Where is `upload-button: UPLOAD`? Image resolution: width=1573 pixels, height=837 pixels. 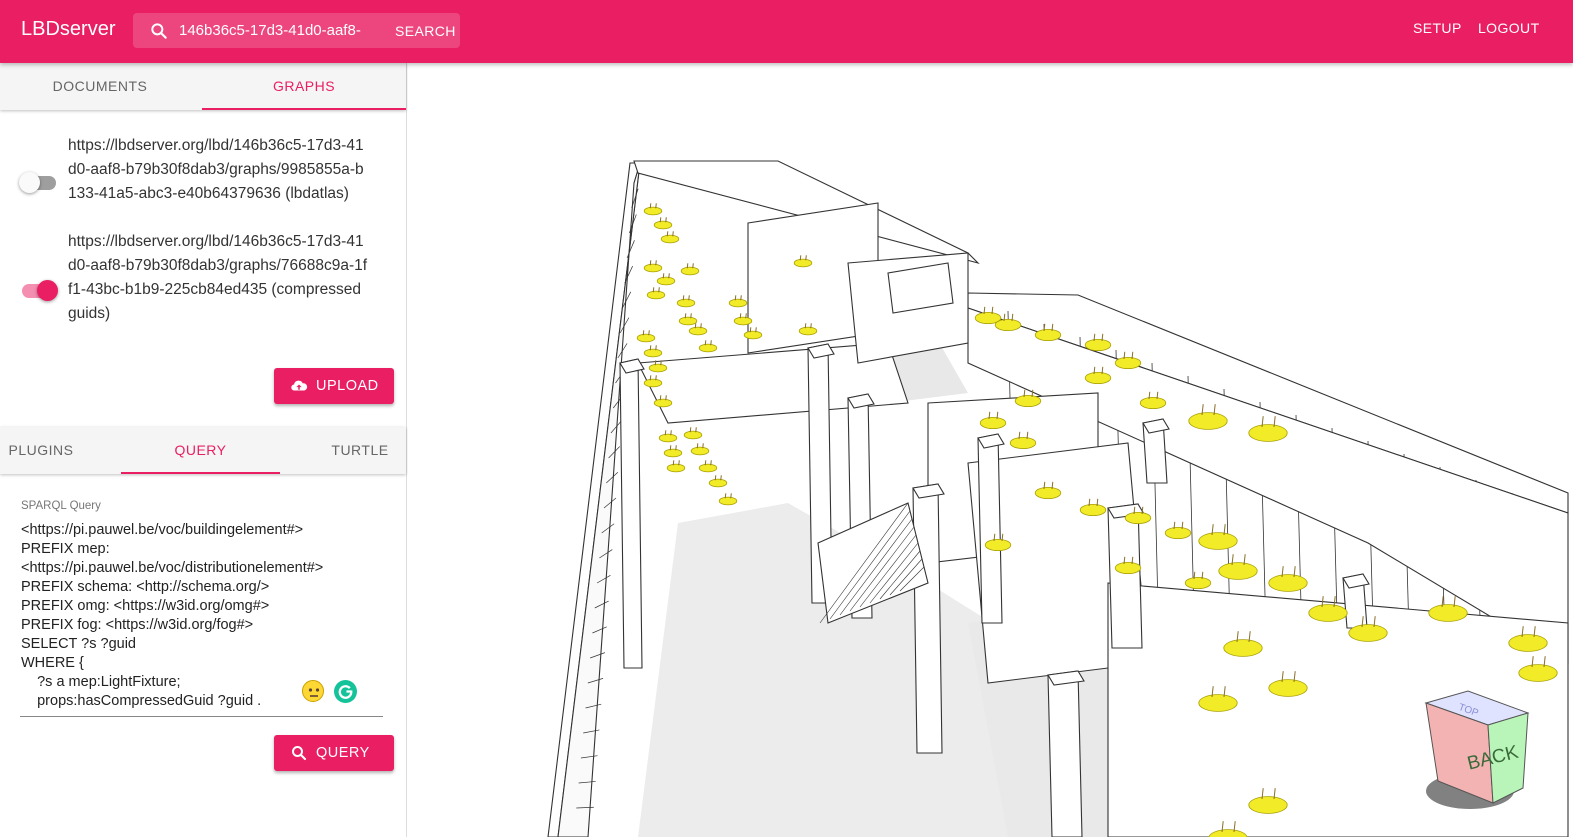 upload-button: UPLOAD is located at coordinates (334, 386).